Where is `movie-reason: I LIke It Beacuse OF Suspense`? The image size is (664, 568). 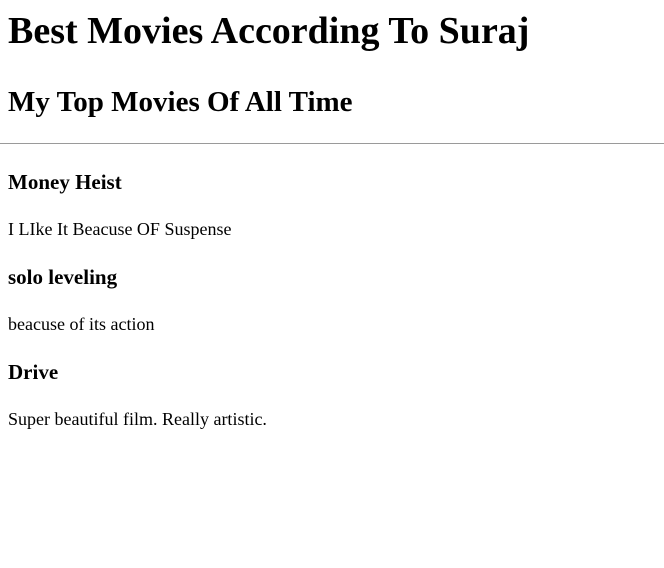
movie-reason: I LIke It Beacuse OF Suspense is located at coordinates (120, 229).